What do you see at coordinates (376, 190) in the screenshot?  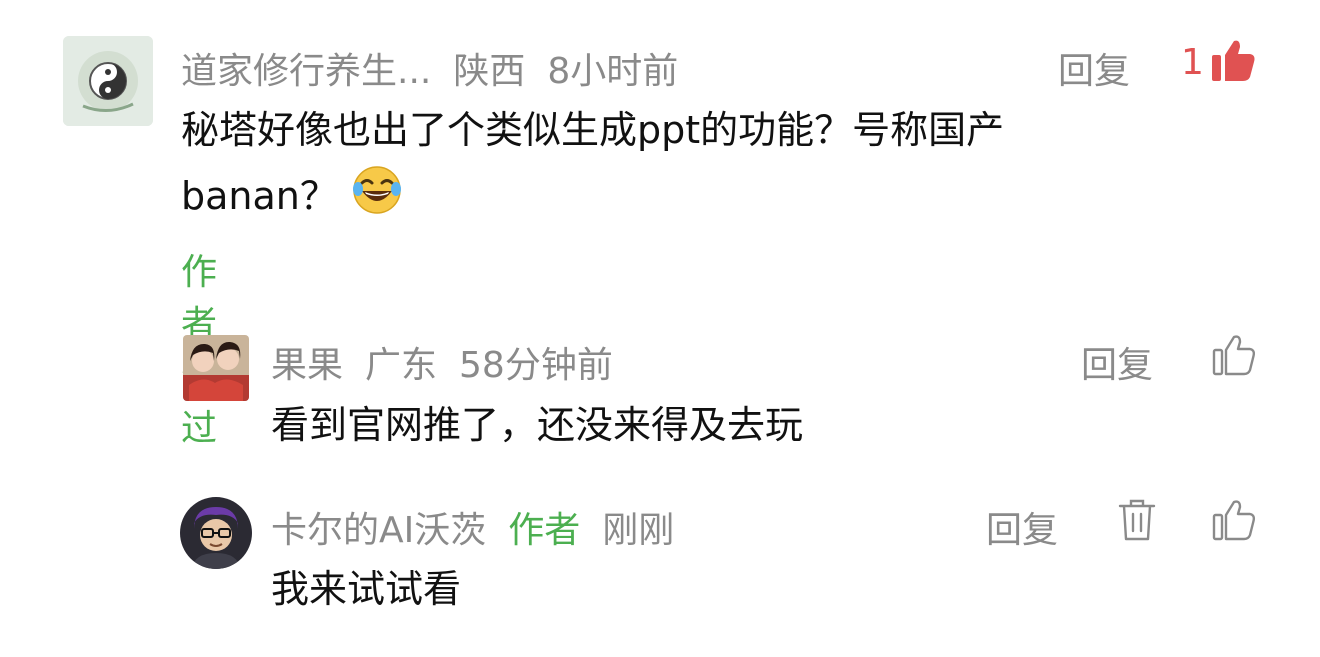 I see `laughing-emoji-icon` at bounding box center [376, 190].